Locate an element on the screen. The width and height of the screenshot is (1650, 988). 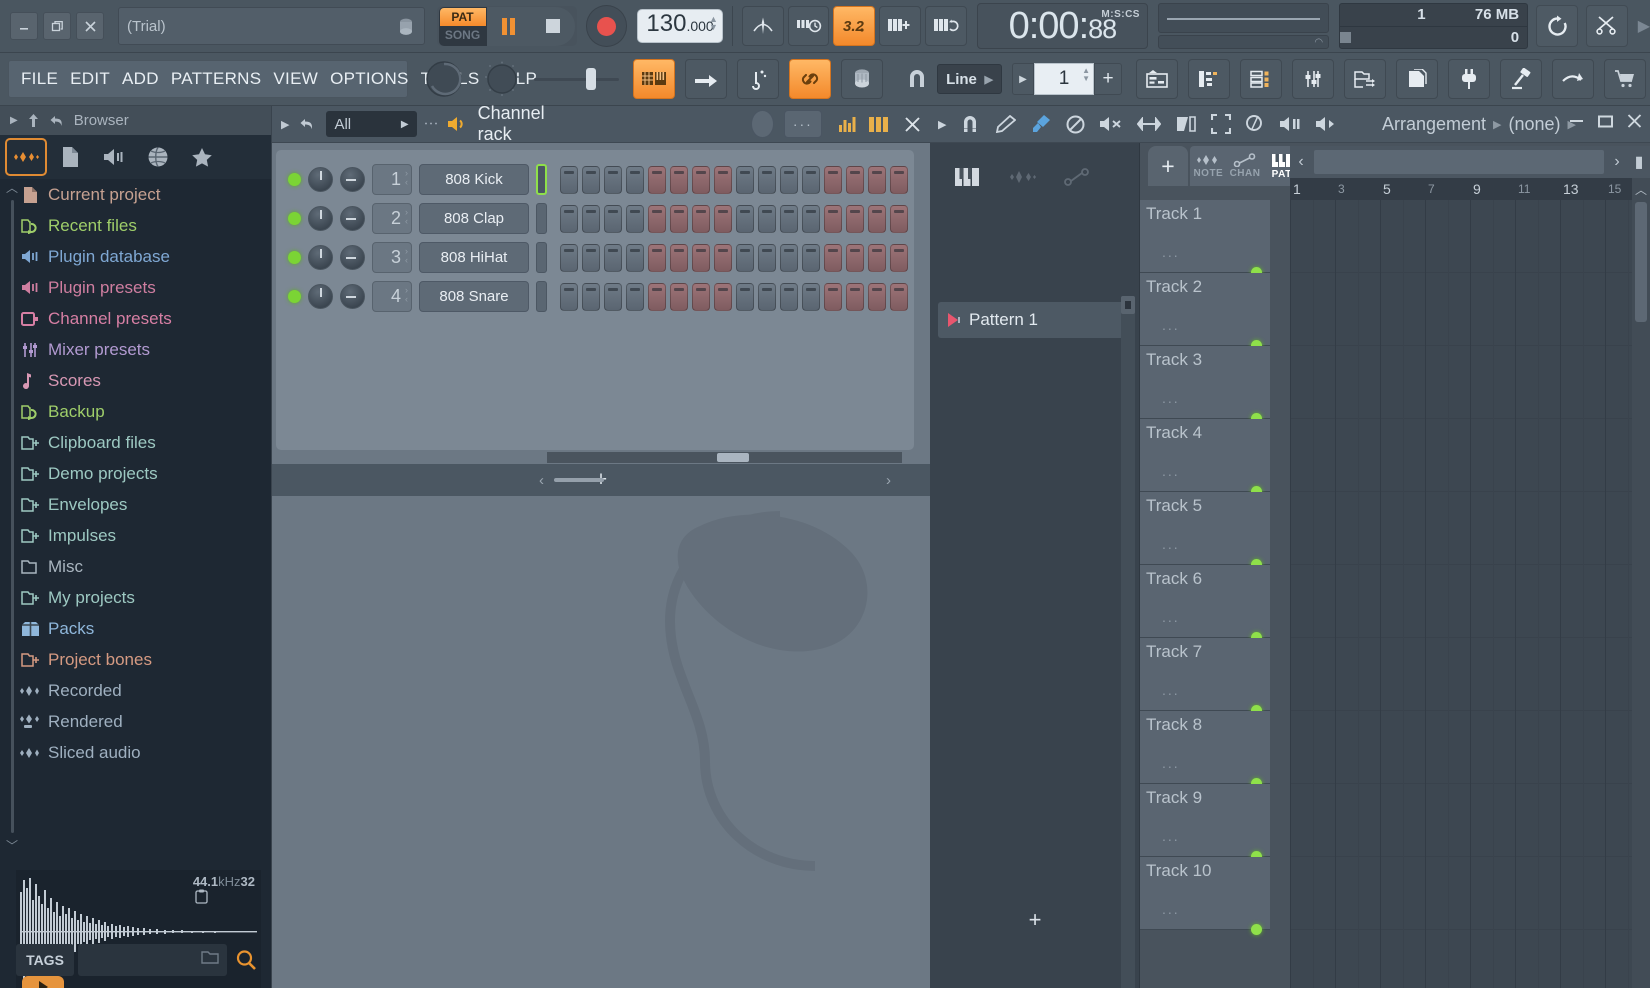
slide-tool-button is located at coordinates (758, 79).